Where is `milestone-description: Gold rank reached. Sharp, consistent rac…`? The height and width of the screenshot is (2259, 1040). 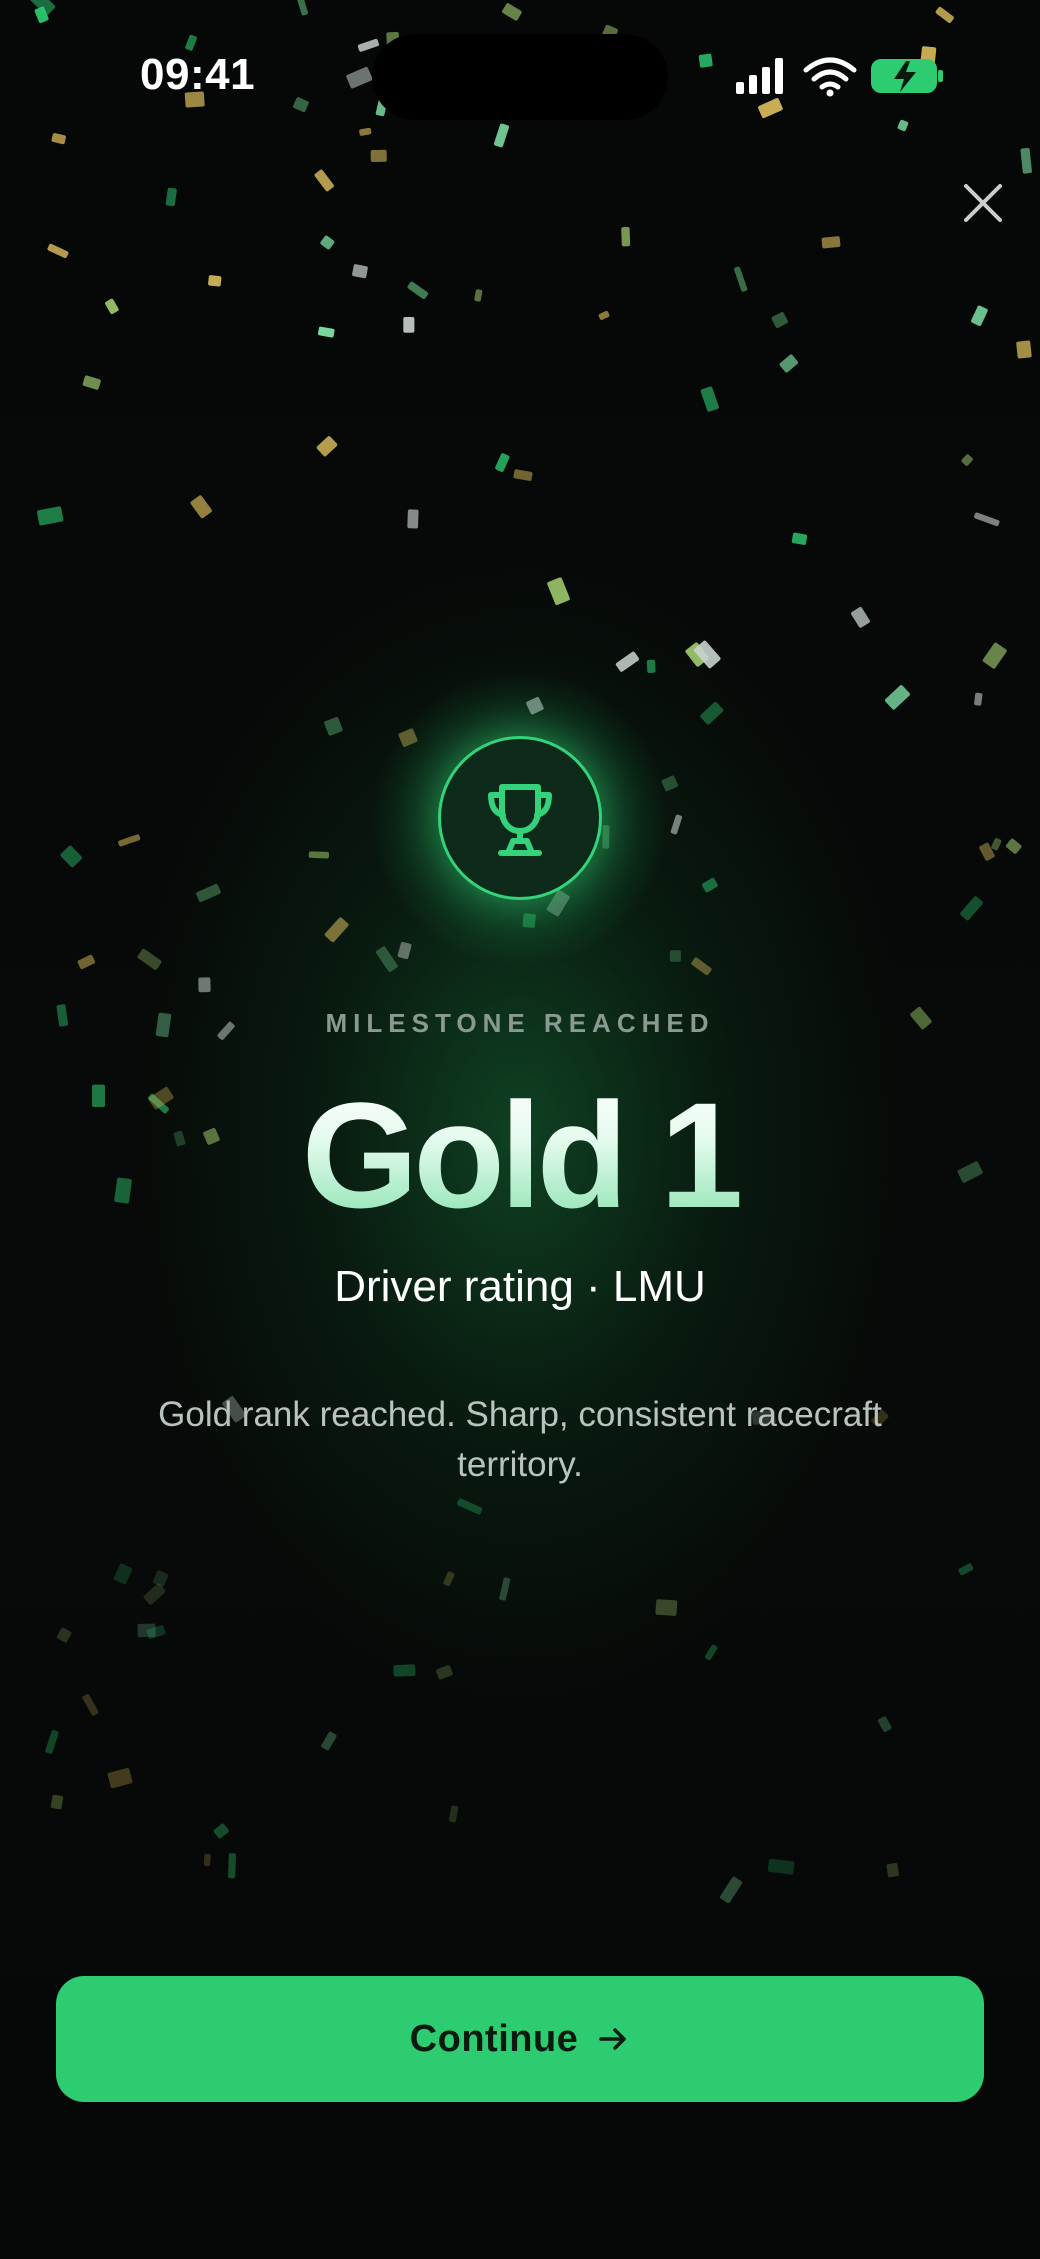
milestone-description: Gold rank reached. Sharp, consistent rac… is located at coordinates (520, 1439).